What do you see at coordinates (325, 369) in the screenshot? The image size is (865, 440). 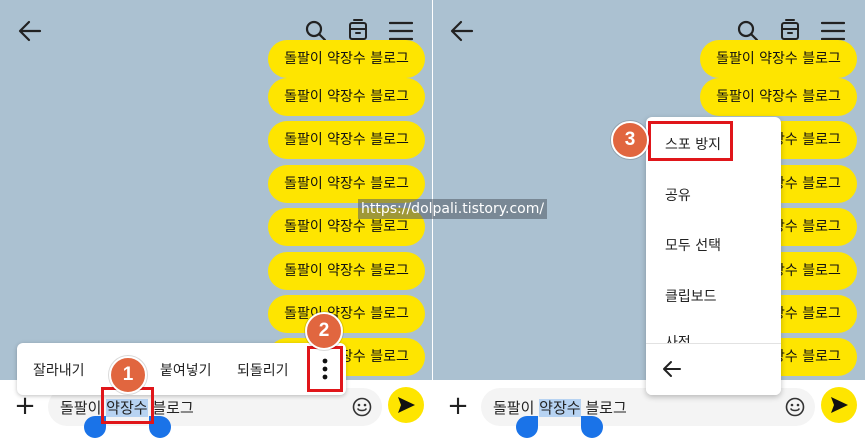 I see `highlight-box-more-button` at bounding box center [325, 369].